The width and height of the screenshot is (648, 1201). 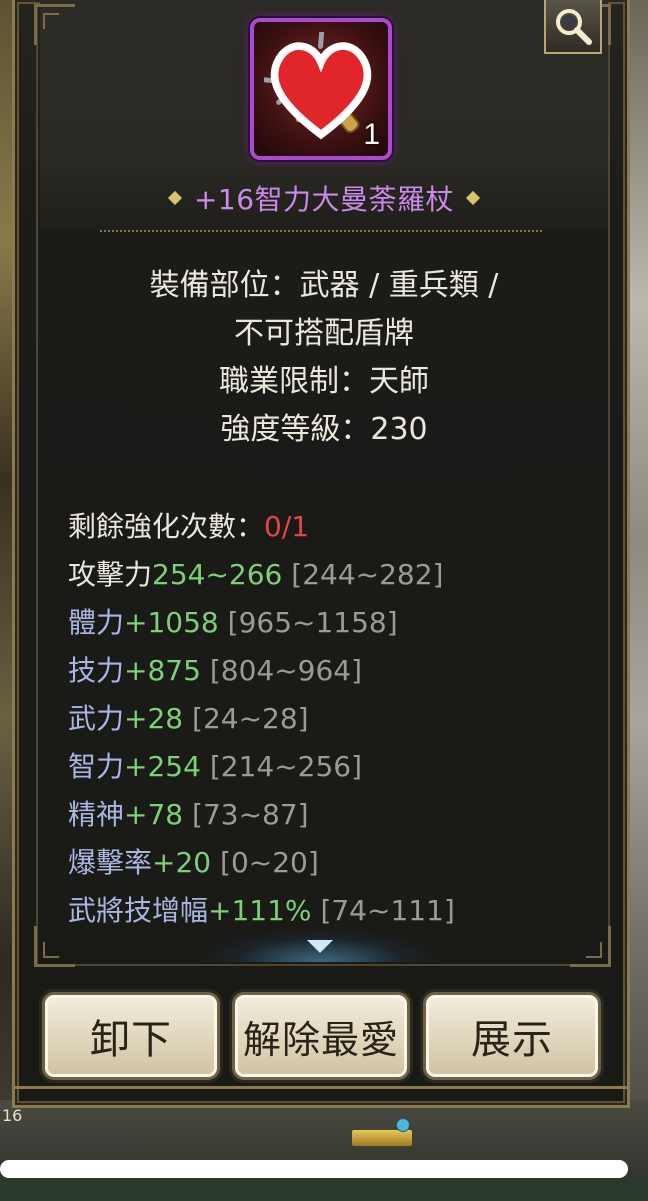 I want to click on stat-label: 技力, so click(x=96, y=670).